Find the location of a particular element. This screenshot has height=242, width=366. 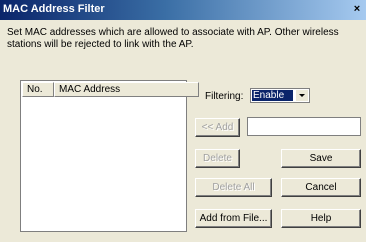

window-title: MAC Address Filter is located at coordinates (54, 9).